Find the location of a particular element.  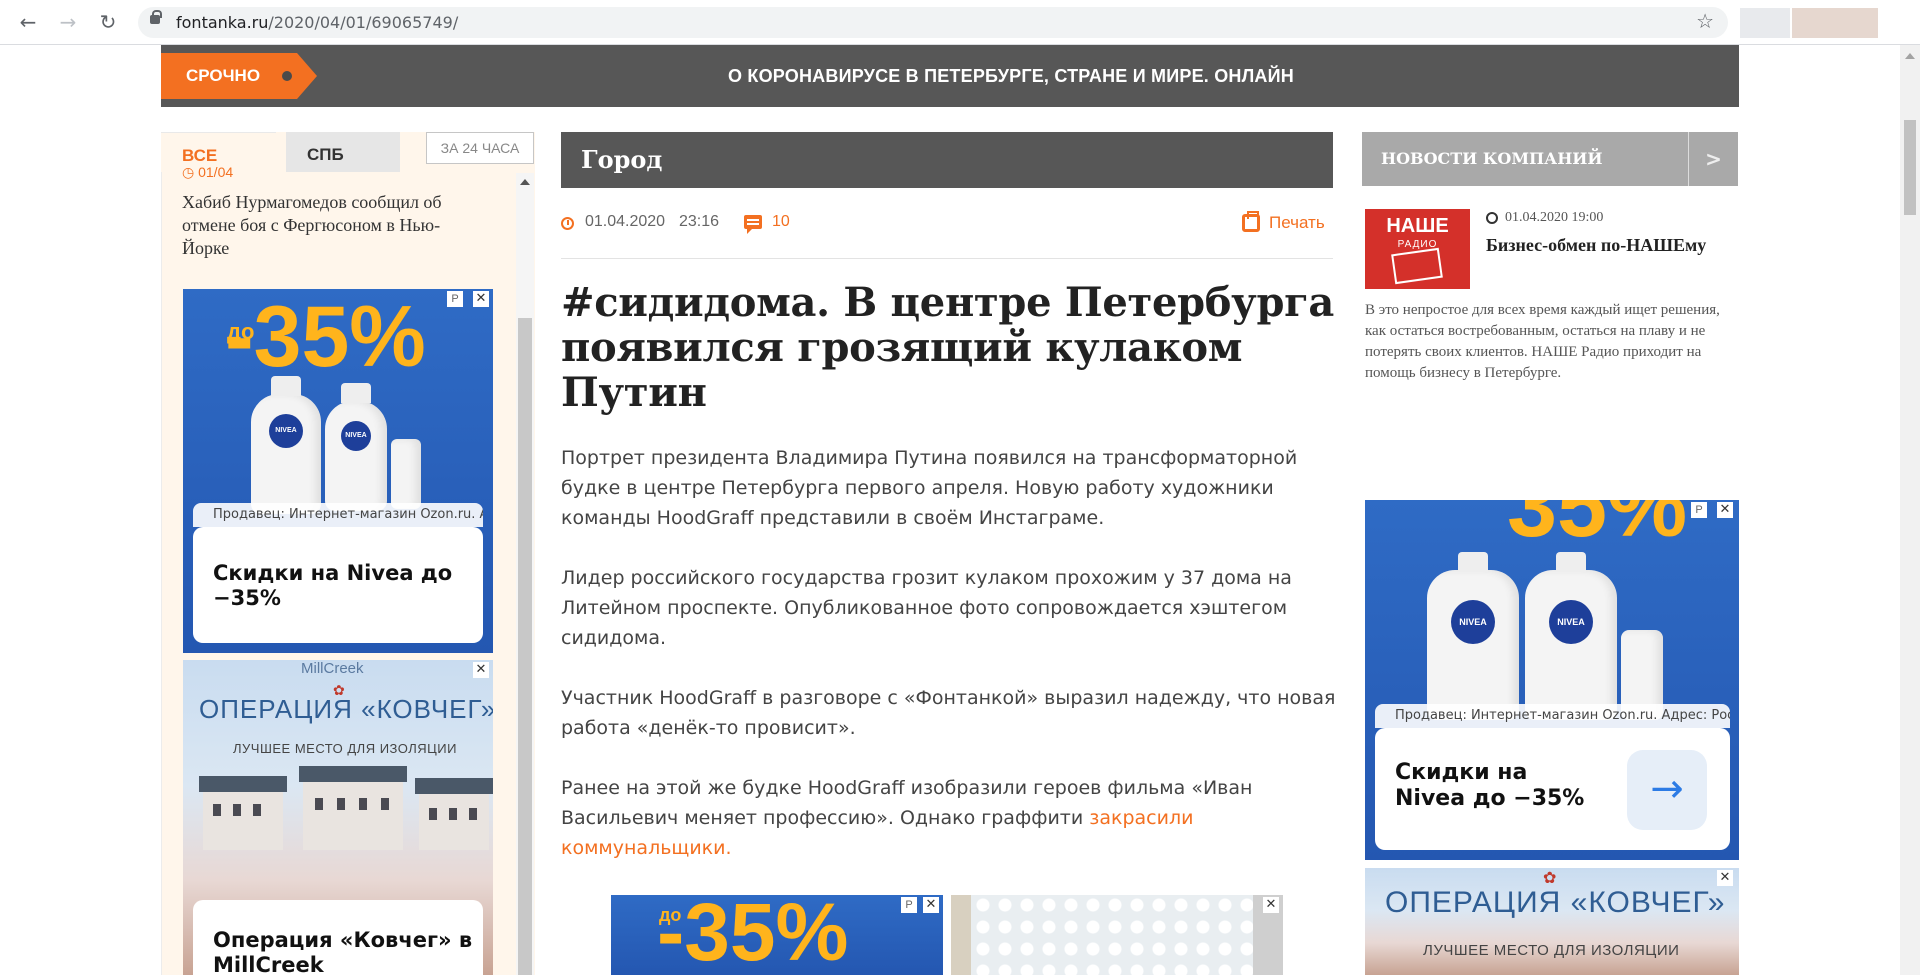

company-news-date: 01.04.2020 19:00 is located at coordinates (1554, 217).